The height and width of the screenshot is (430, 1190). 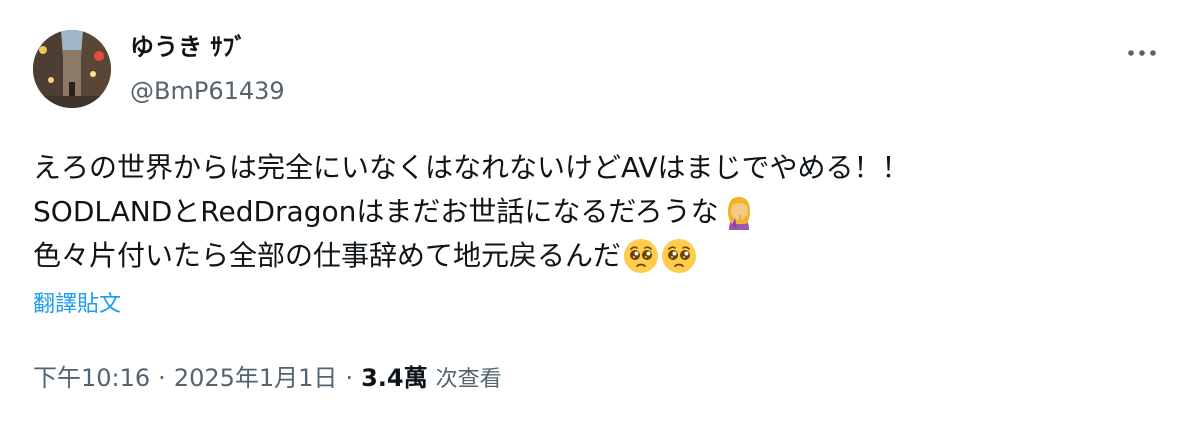 What do you see at coordinates (327, 255) in the screenshot?
I see `tweet-line-text: 色々片付いたら全部の仕事辞めて地元戻るんだ` at bounding box center [327, 255].